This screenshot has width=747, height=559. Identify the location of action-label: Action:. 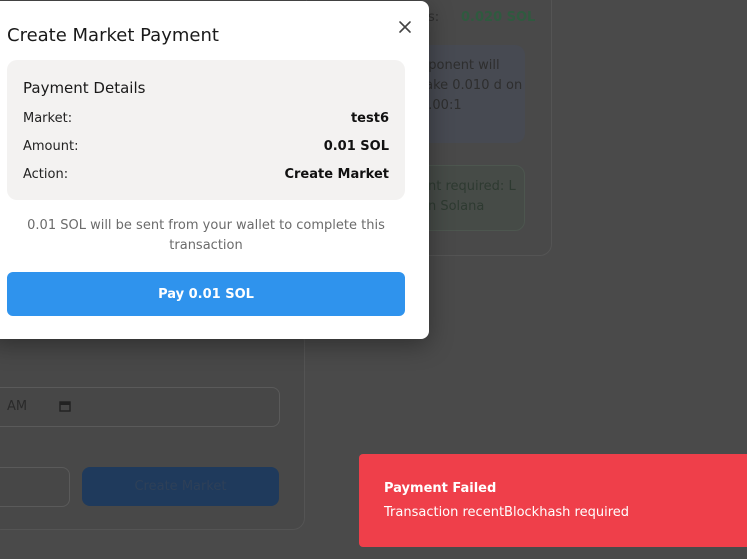
(46, 174).